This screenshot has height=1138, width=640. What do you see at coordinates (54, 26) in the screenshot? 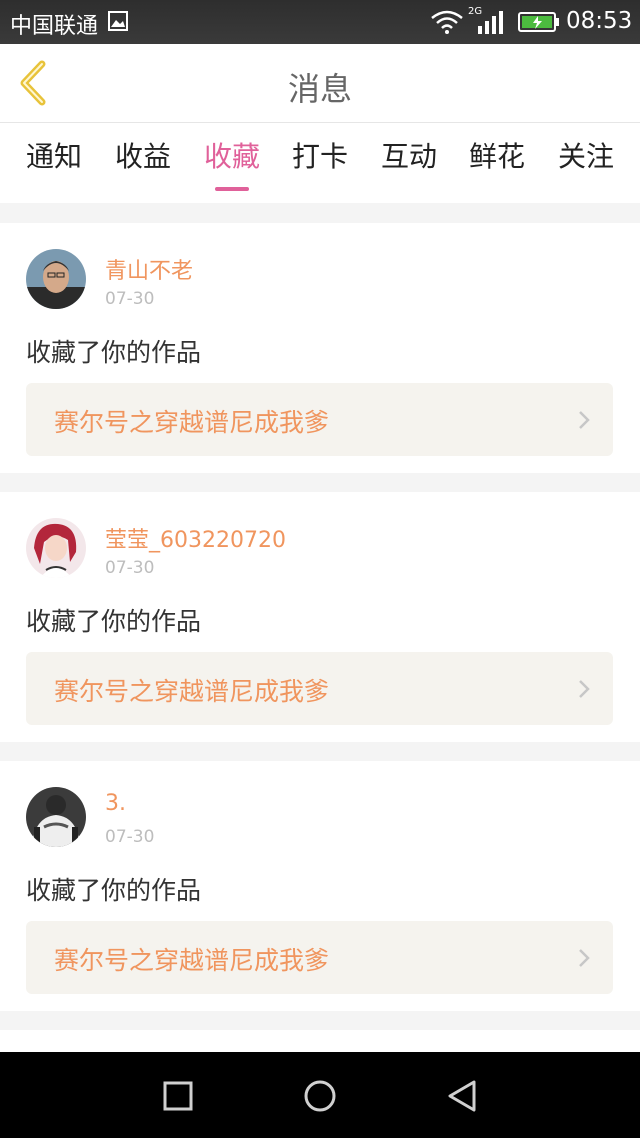
I see `carrier-name: 中国联通` at bounding box center [54, 26].